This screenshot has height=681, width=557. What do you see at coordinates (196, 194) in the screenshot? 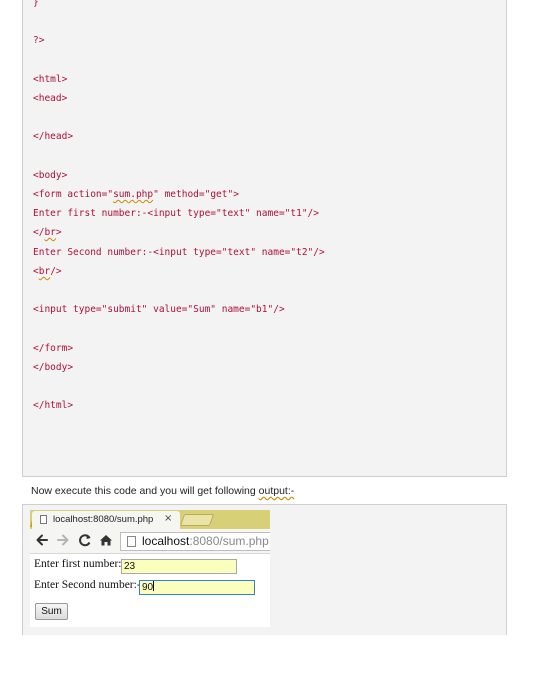
I see `code-text: " method="get">` at bounding box center [196, 194].